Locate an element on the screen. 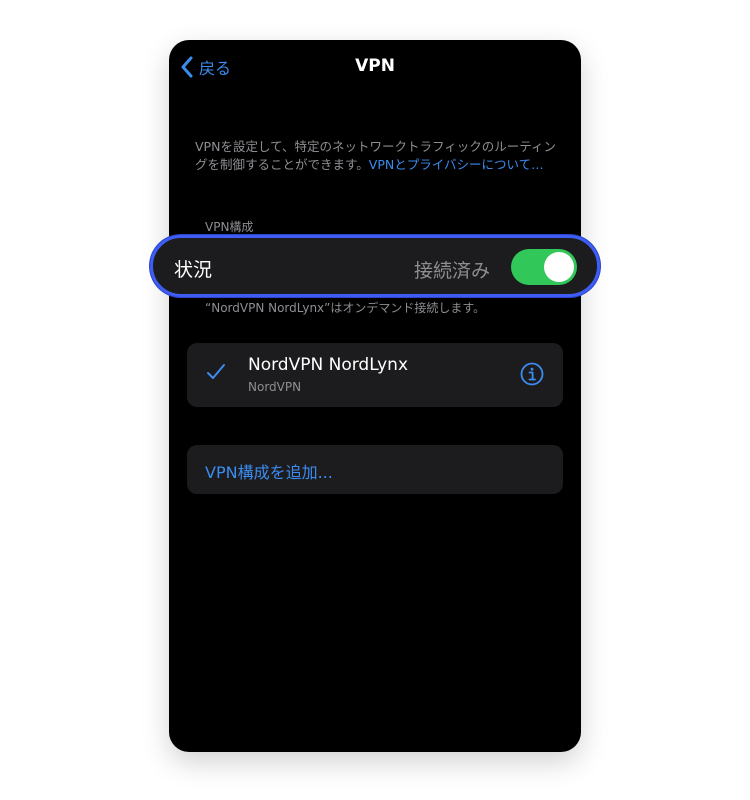 This screenshot has height=800, width=750. status-label: 状況 is located at coordinates (193, 270).